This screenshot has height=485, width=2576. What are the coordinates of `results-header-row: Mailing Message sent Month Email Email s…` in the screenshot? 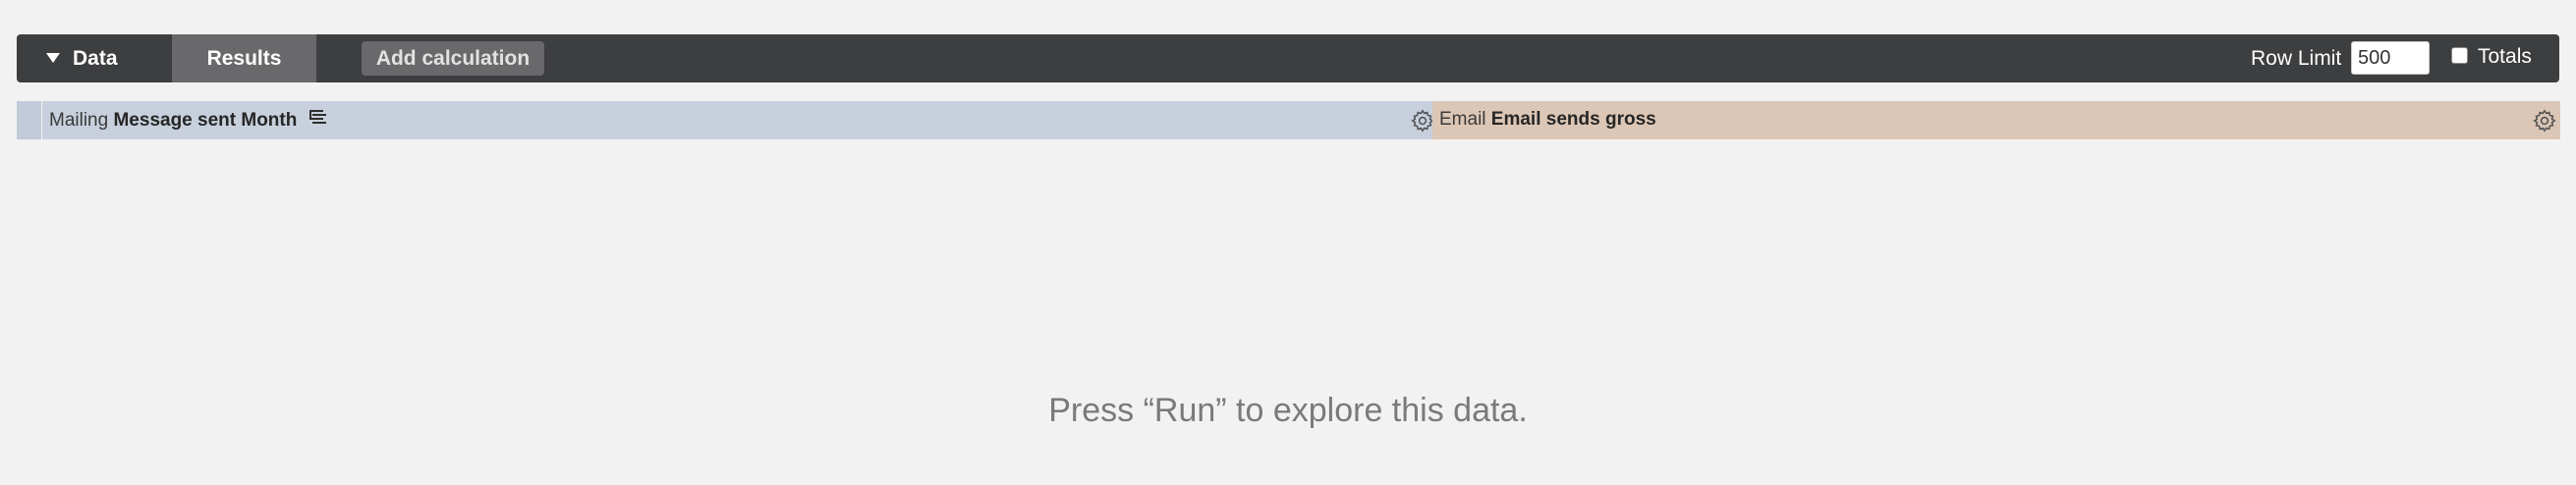 It's located at (1288, 120).